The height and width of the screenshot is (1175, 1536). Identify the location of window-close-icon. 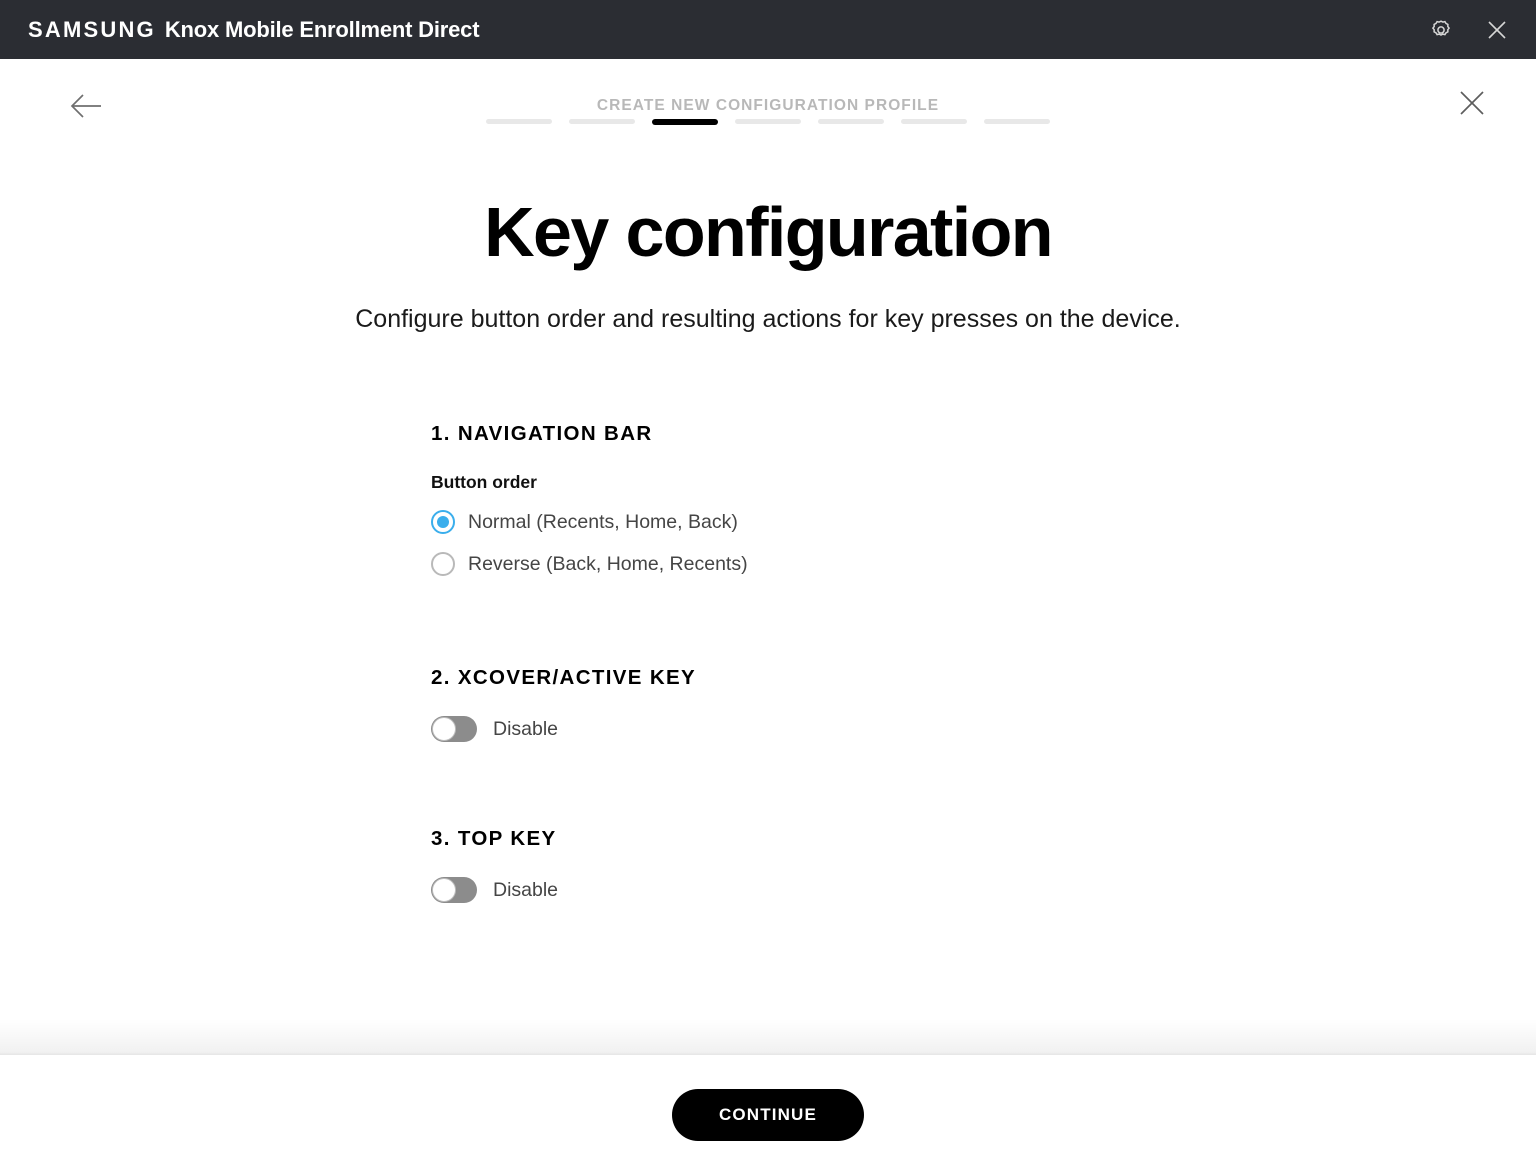
(1497, 30).